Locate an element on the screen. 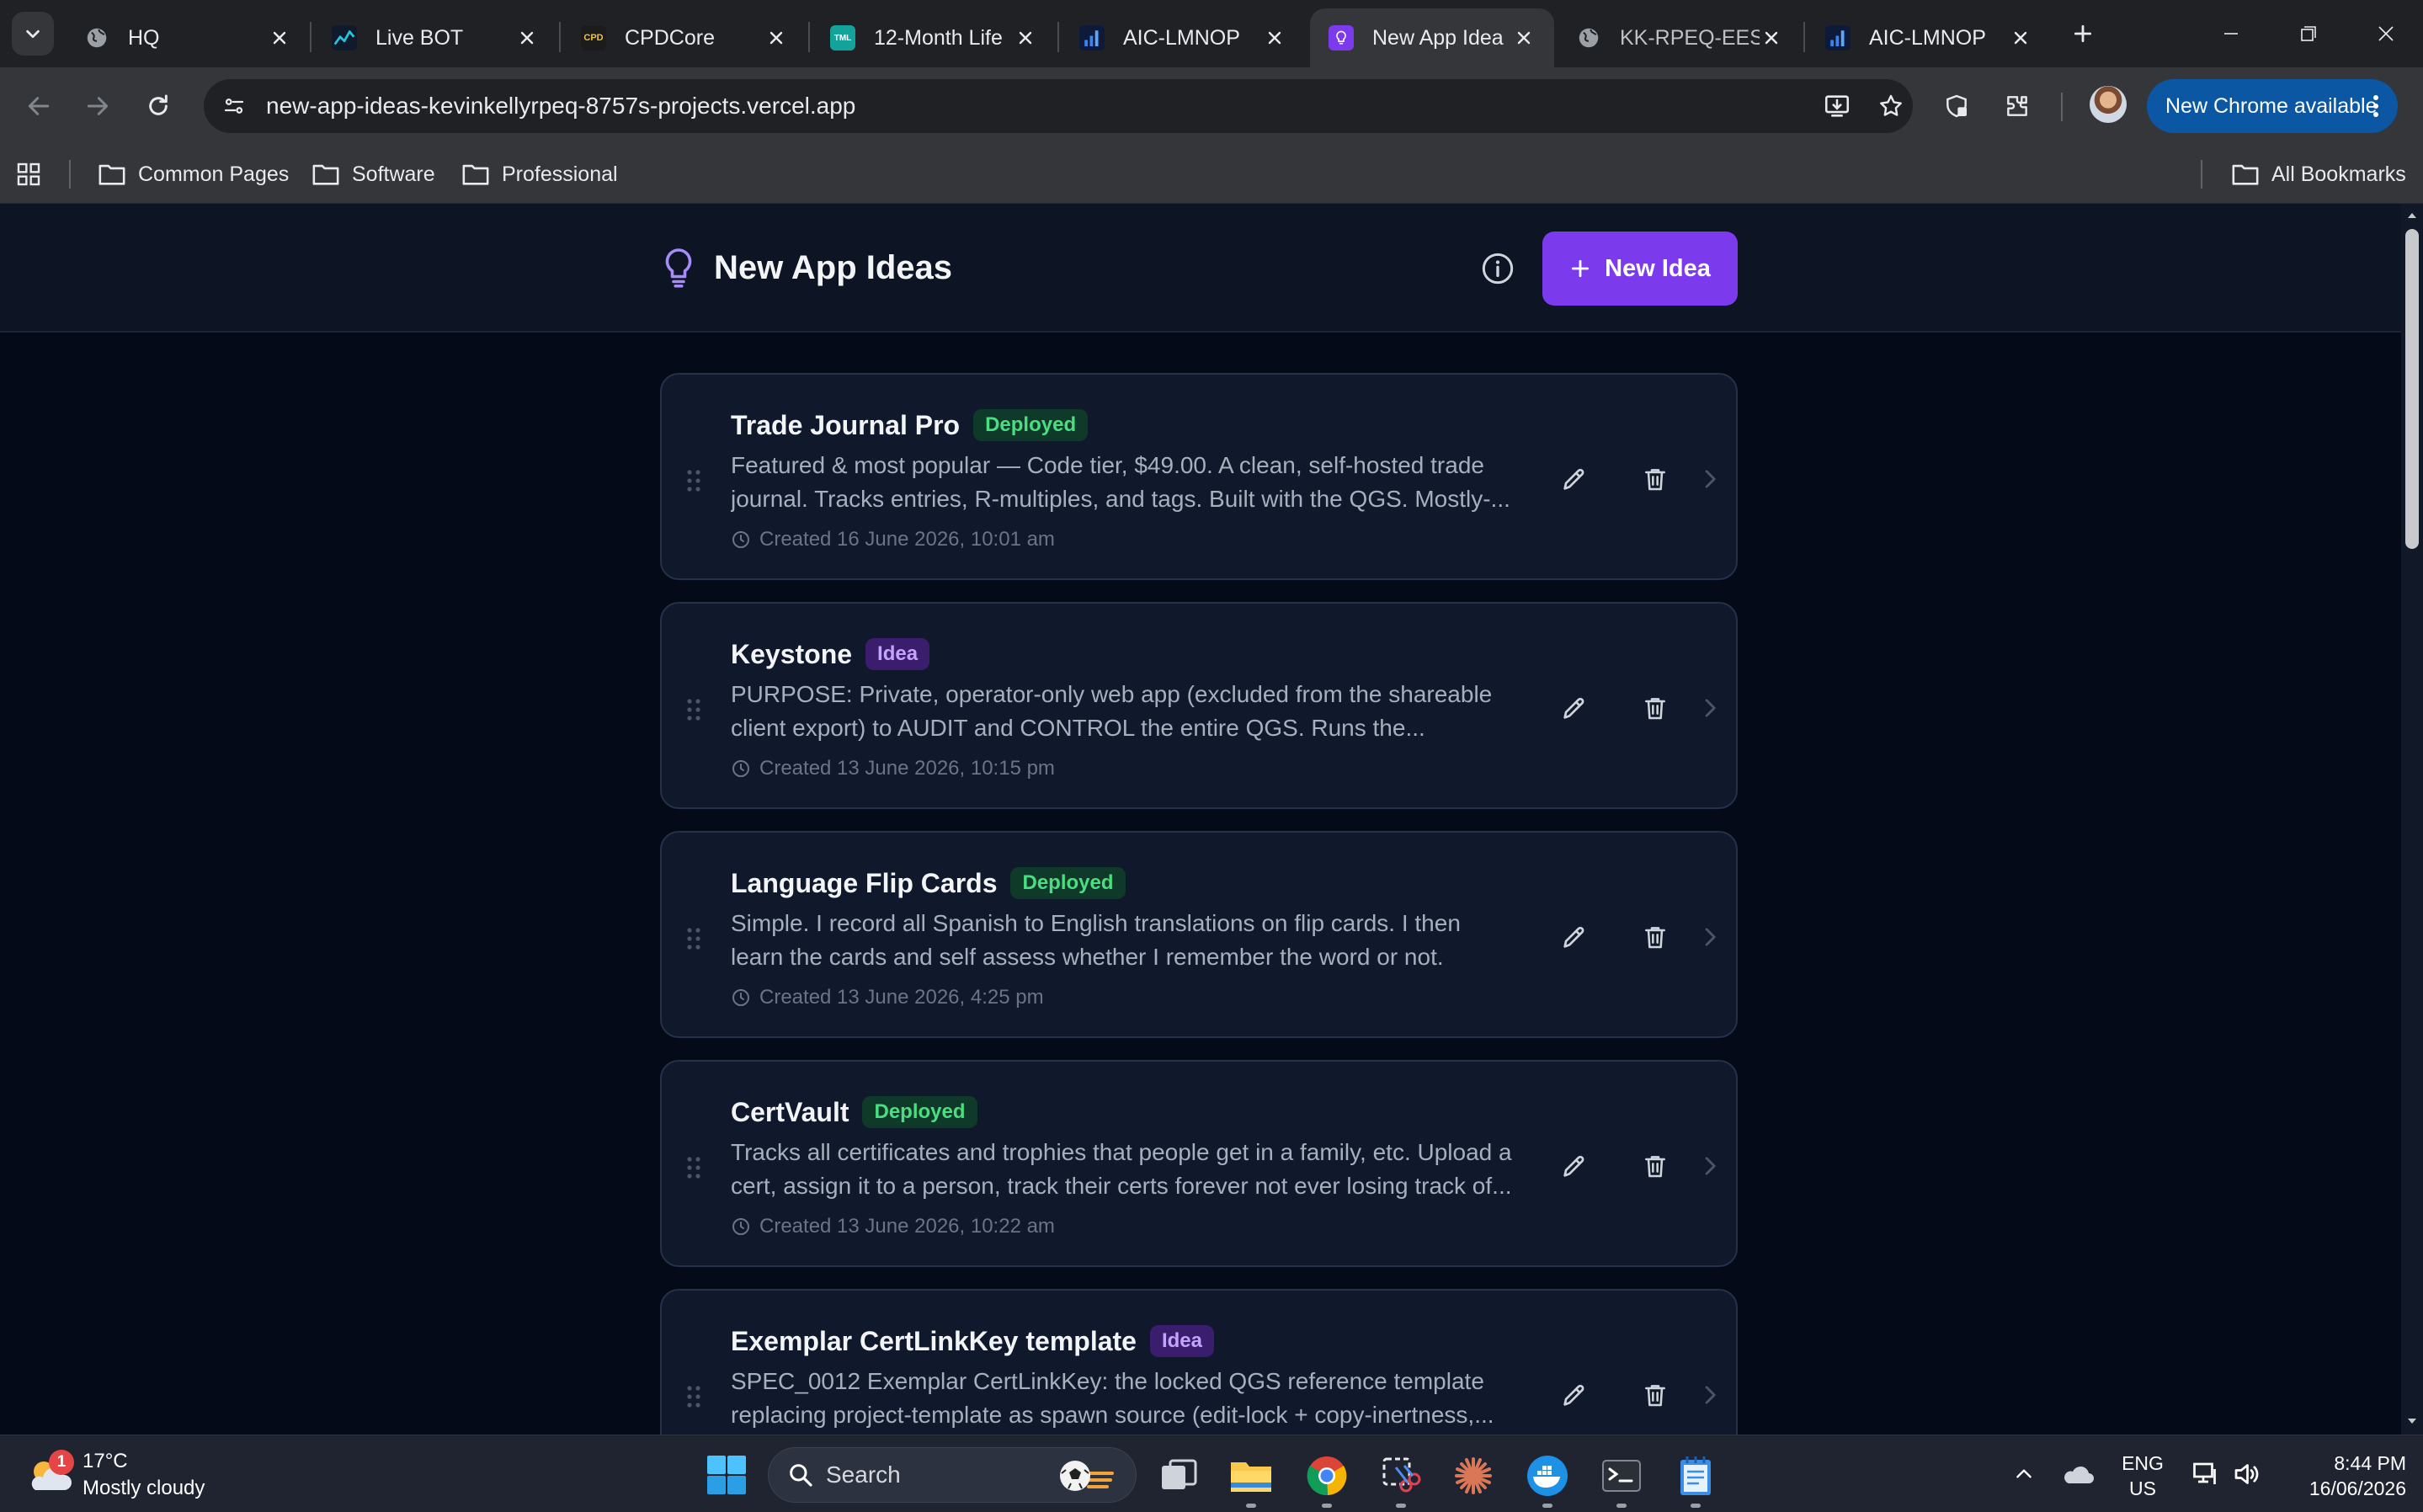  taskbar-search: Search is located at coordinates (953, 1475).